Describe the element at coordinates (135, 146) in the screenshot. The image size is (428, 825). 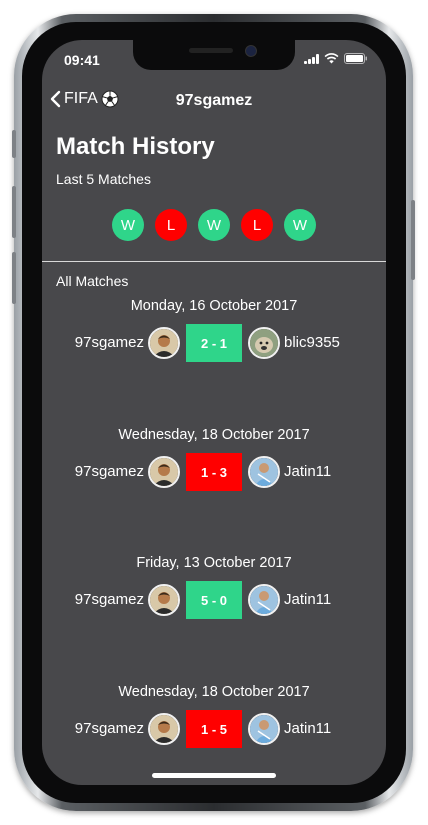
I see `page-title: Match History` at that location.